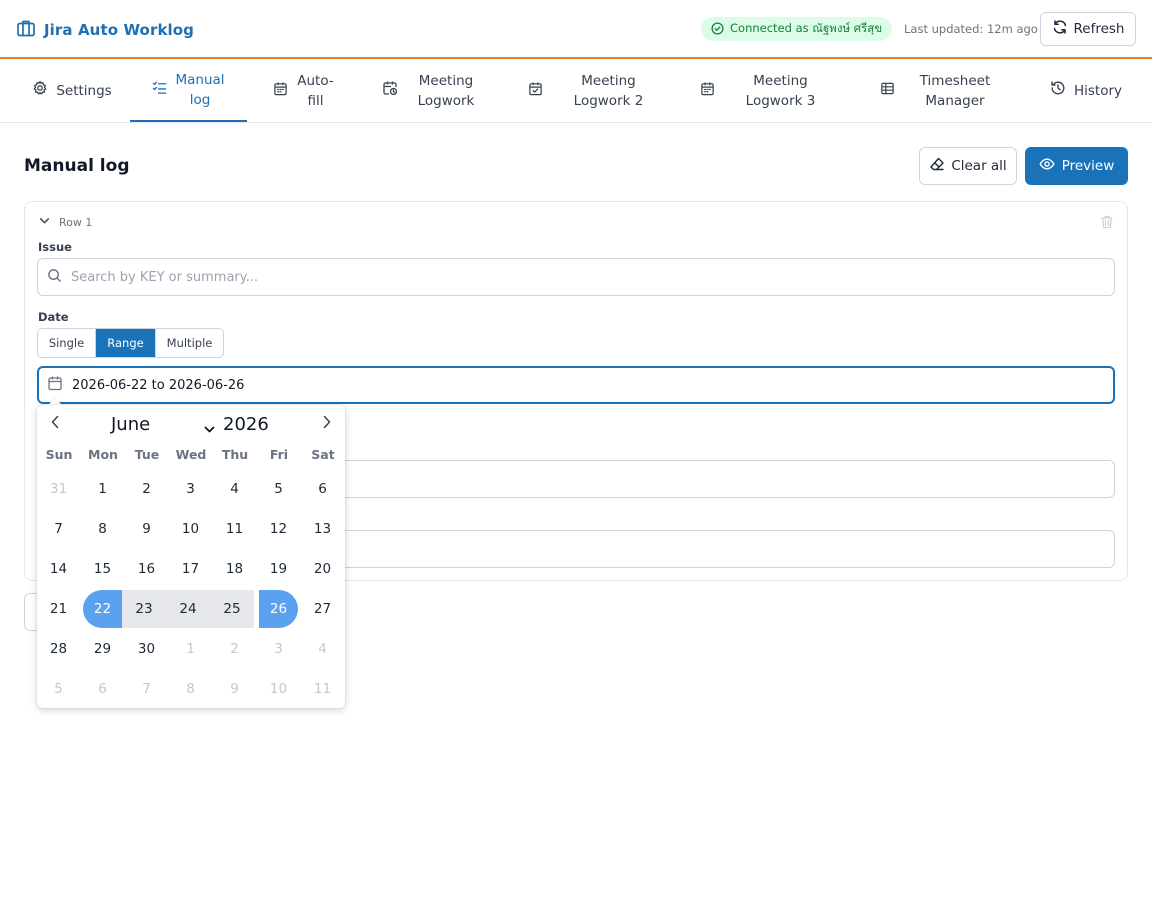 This screenshot has width=1152, height=900. What do you see at coordinates (769, 91) in the screenshot?
I see `tab-meeting-logwork-3: Meeting Logwork 3` at bounding box center [769, 91].